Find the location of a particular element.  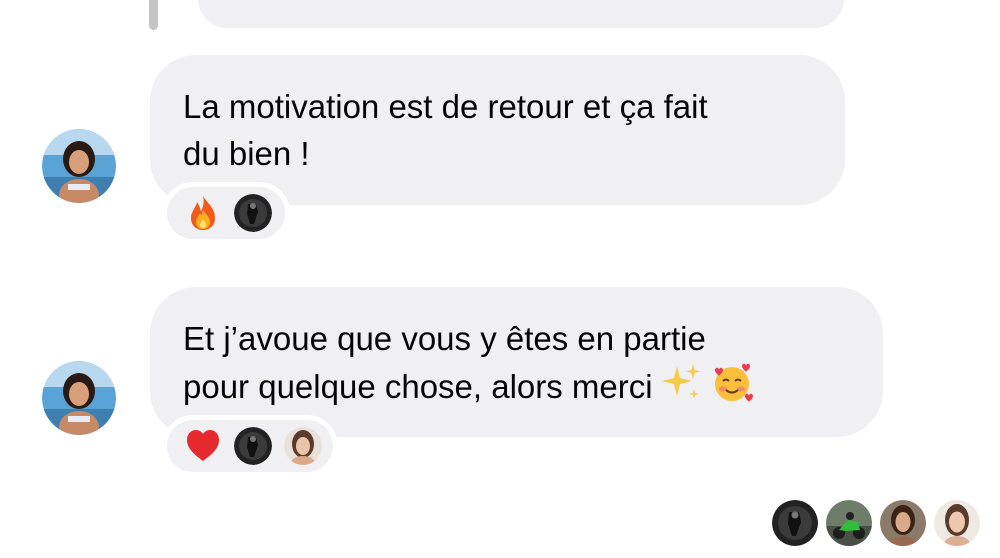

previous-message-bubble is located at coordinates (521, 14).